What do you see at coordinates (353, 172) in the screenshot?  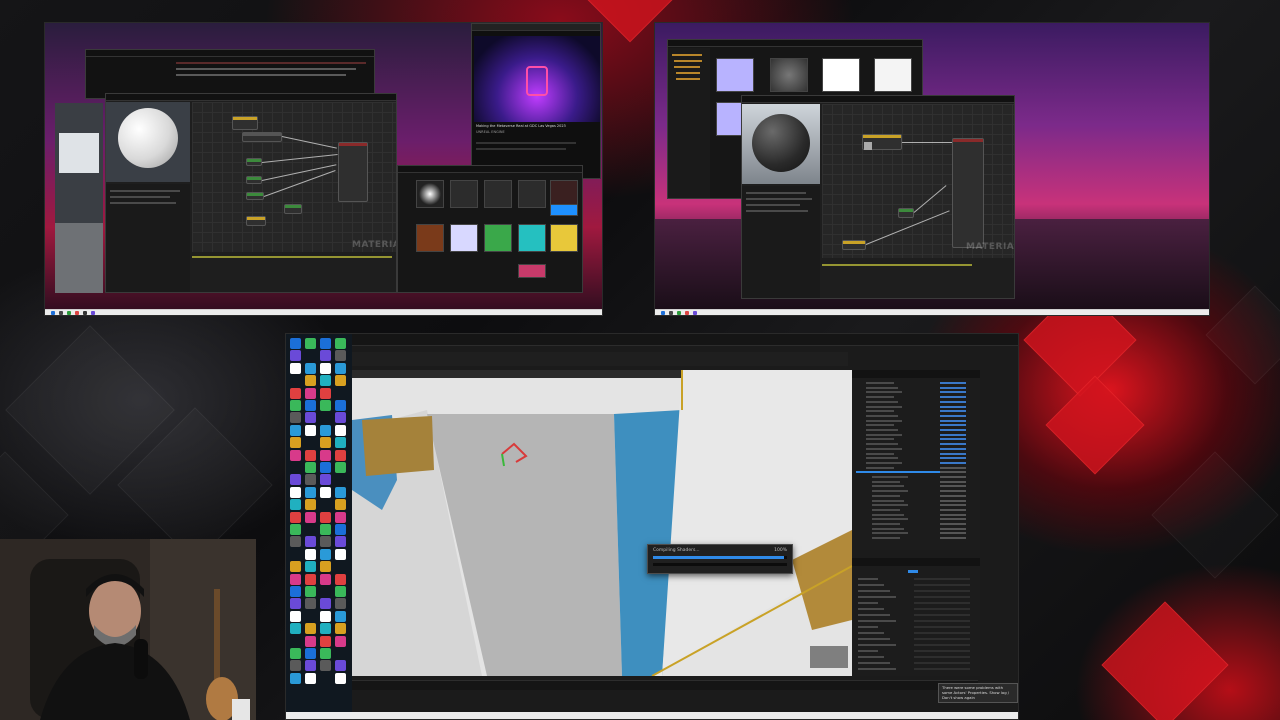 I see `material-output-node` at bounding box center [353, 172].